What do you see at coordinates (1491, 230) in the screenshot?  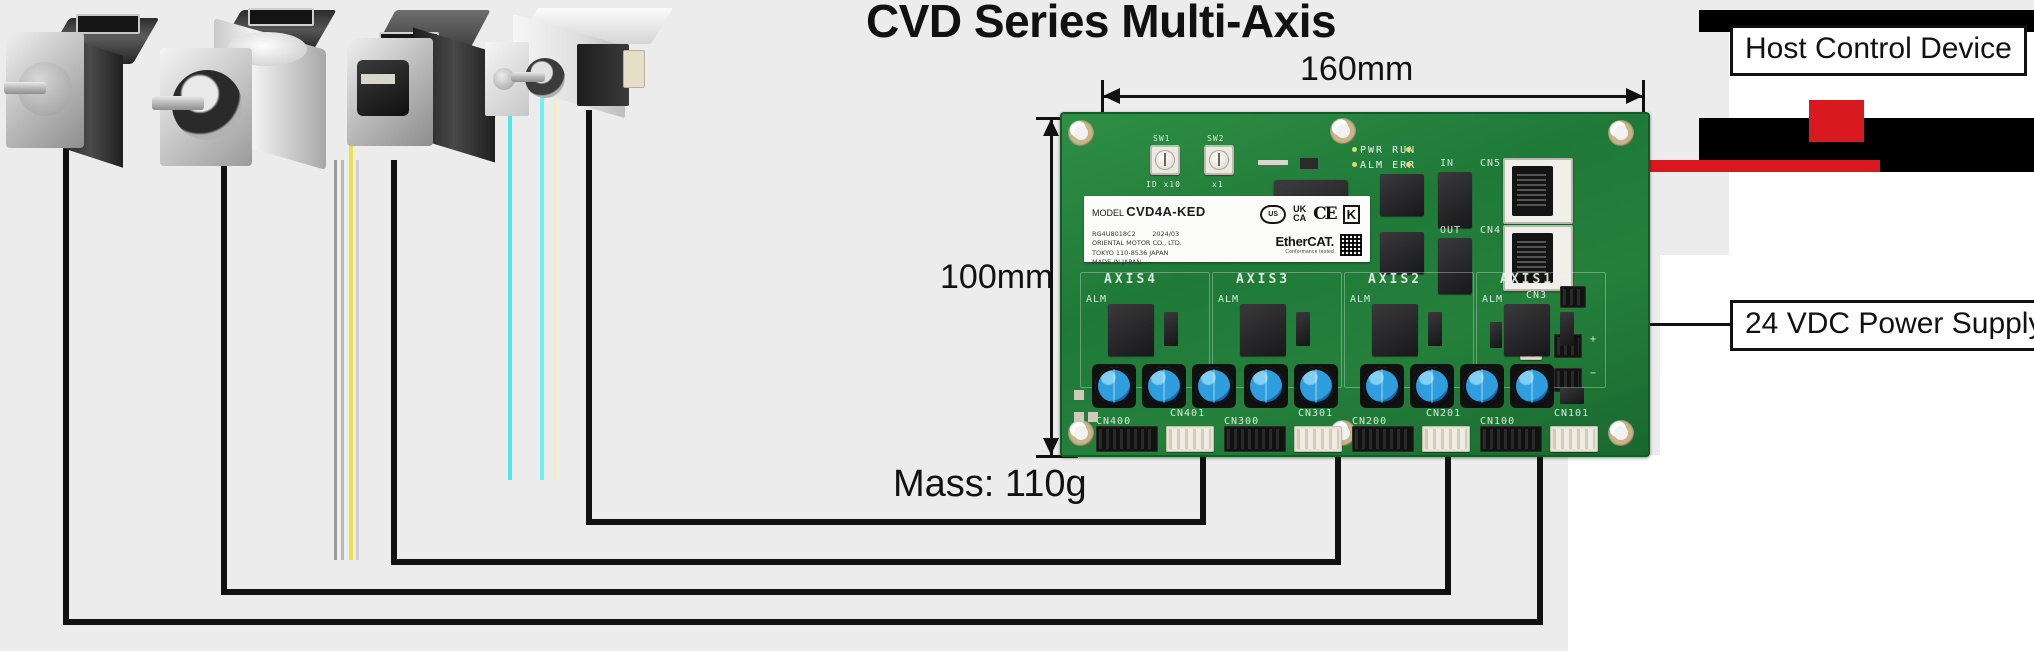 I see `port-connector-cn4: CN4` at bounding box center [1491, 230].